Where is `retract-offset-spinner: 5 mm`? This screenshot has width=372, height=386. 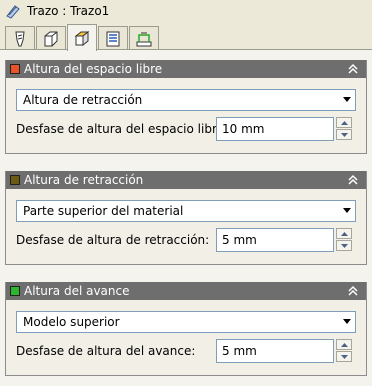
retract-offset-spinner: 5 mm is located at coordinates (285, 240).